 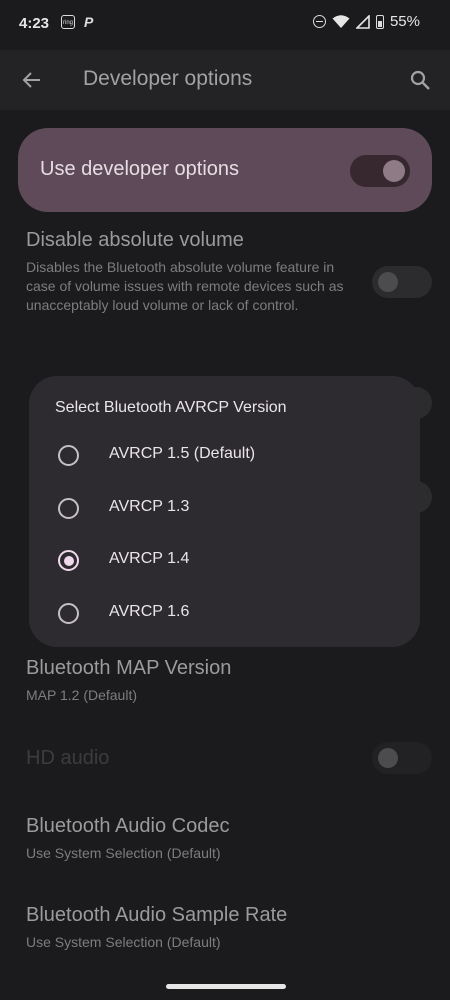 I want to click on radio-option-avrcp-1-6: AVRCP 1.6, so click(x=224, y=613).